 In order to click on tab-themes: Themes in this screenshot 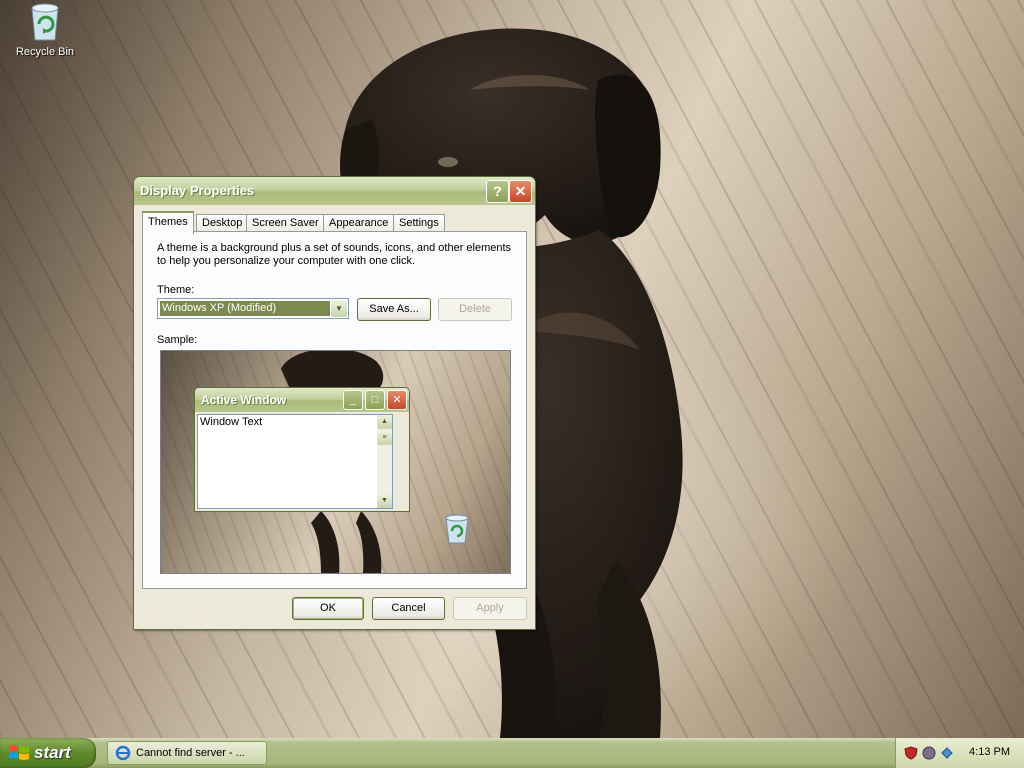, I will do `click(168, 222)`.